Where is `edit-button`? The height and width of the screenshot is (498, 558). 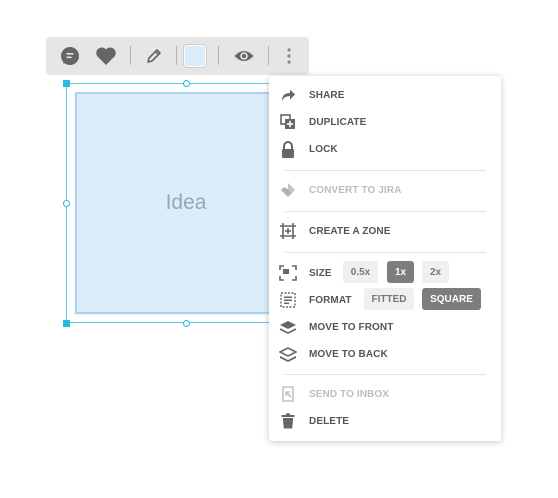 edit-button is located at coordinates (154, 56).